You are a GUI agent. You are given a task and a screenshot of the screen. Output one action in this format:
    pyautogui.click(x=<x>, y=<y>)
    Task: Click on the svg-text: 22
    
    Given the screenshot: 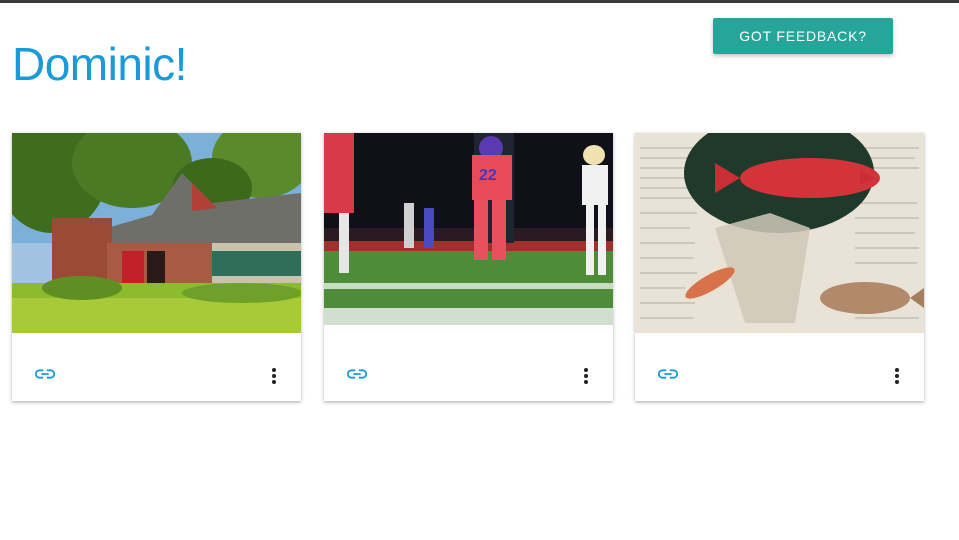 What is the action you would take?
    pyautogui.click(x=488, y=175)
    